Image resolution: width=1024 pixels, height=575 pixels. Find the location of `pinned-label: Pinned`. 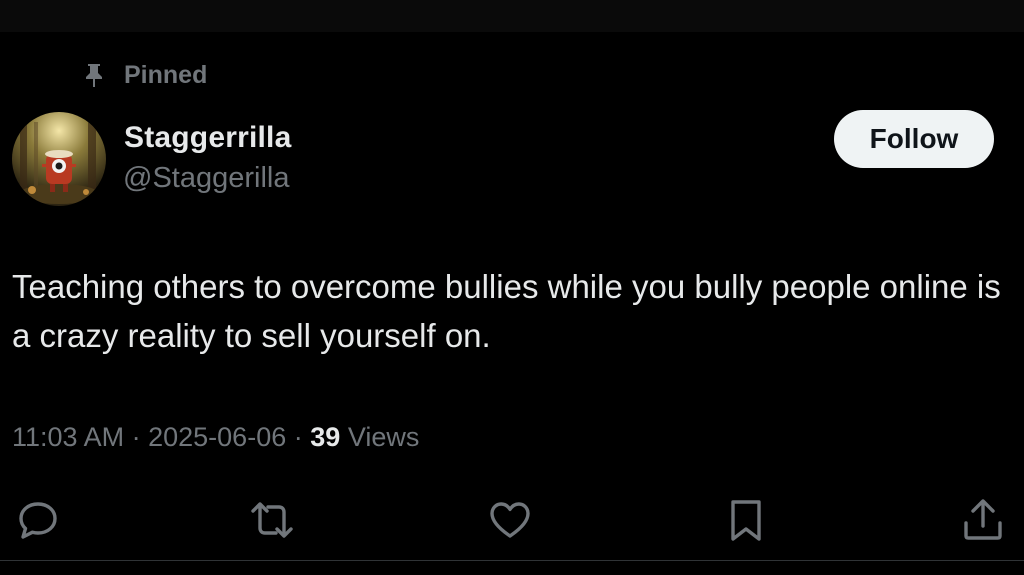

pinned-label: Pinned is located at coordinates (166, 74).